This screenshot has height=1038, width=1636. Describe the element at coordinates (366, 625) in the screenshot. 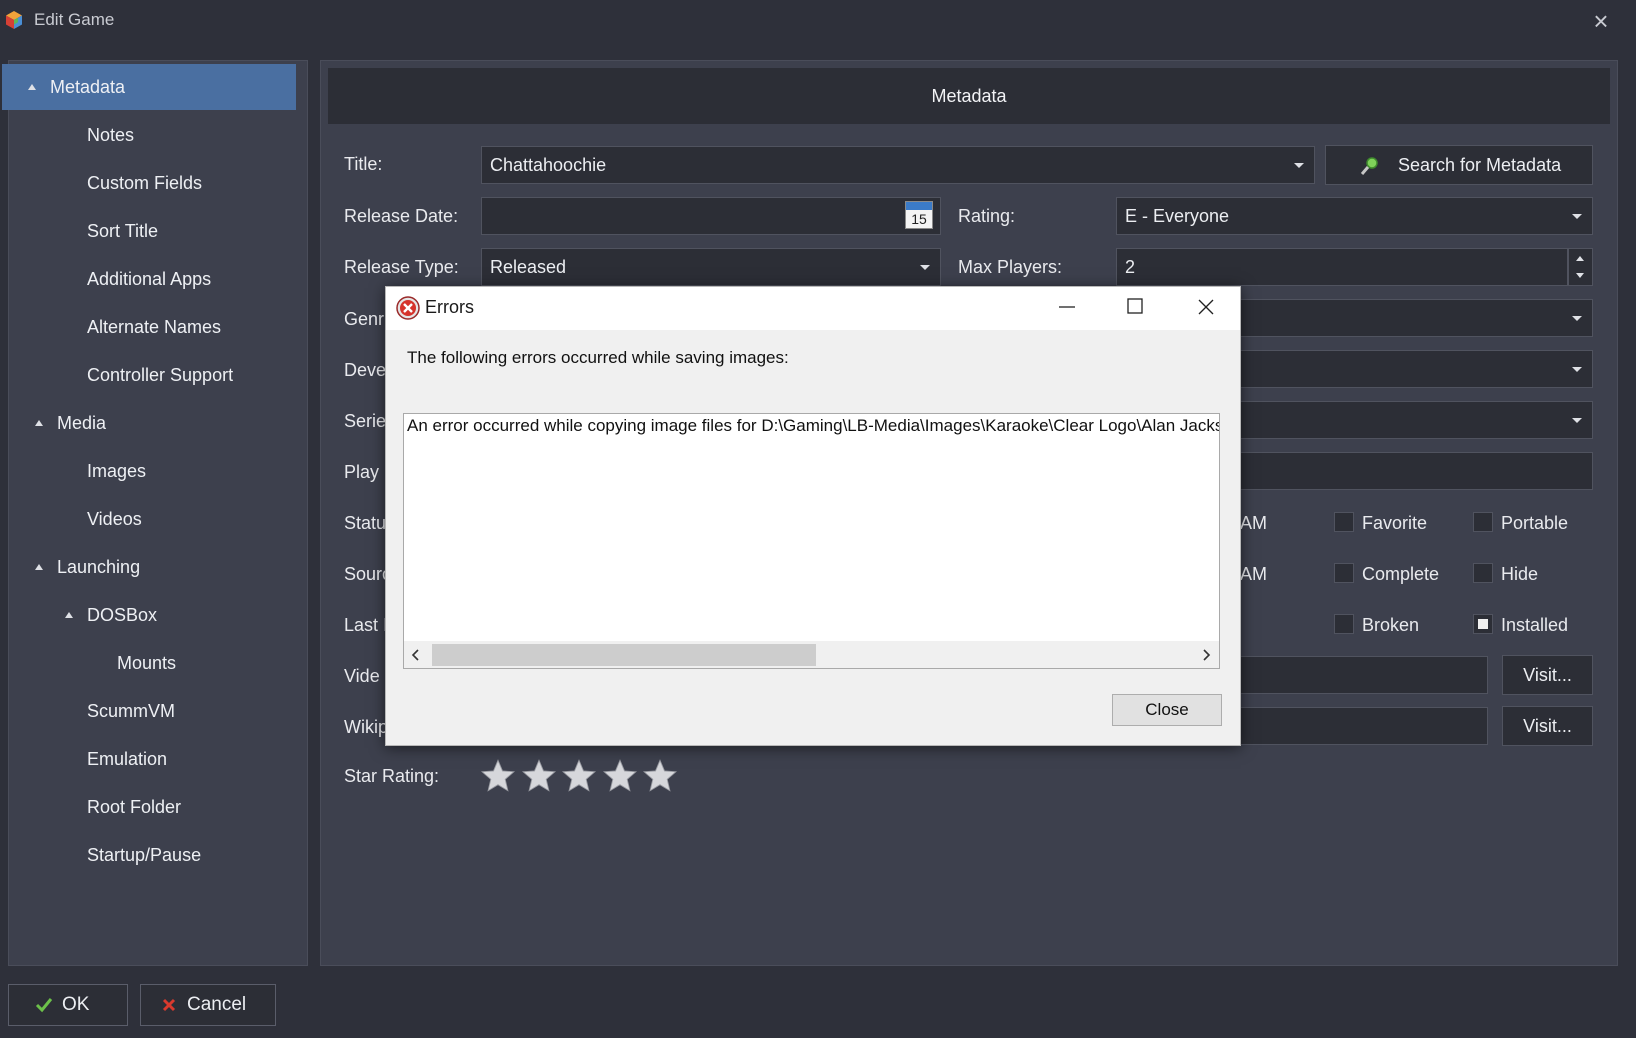

I see `last-played-label: Last I` at that location.